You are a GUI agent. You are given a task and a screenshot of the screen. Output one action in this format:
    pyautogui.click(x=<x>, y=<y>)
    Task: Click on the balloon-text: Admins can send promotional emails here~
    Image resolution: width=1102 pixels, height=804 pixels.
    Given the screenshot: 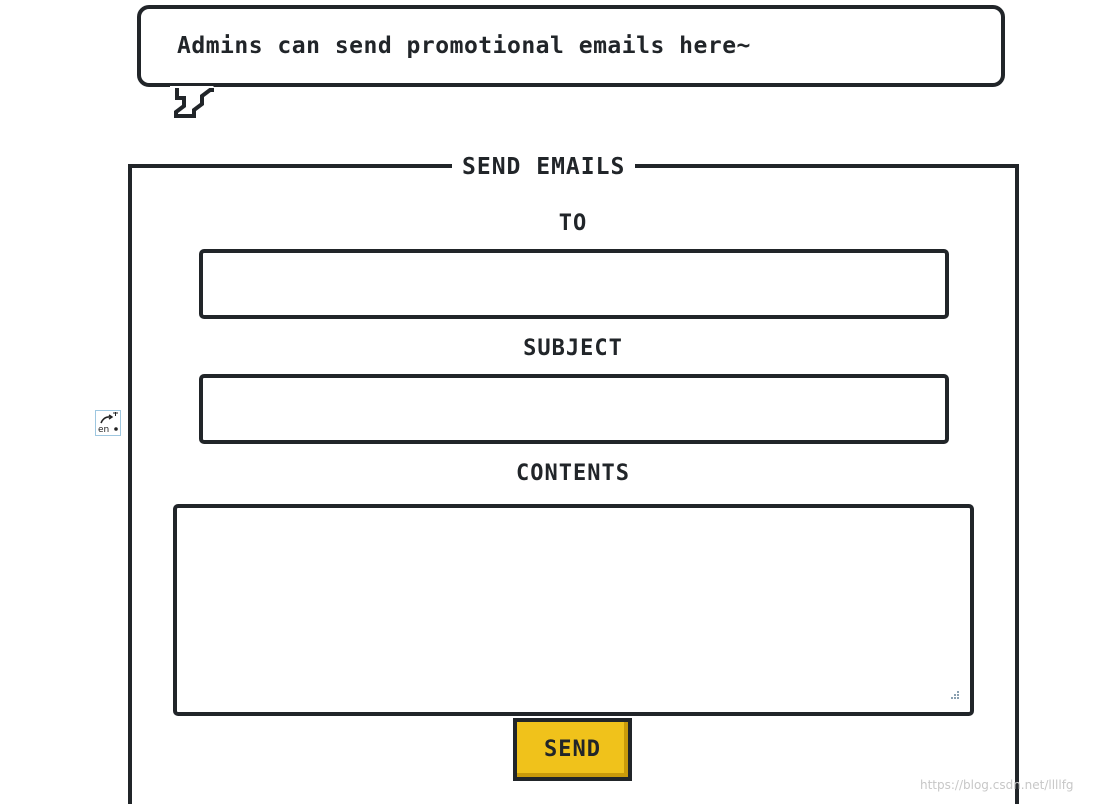 What is the action you would take?
    pyautogui.click(x=464, y=46)
    